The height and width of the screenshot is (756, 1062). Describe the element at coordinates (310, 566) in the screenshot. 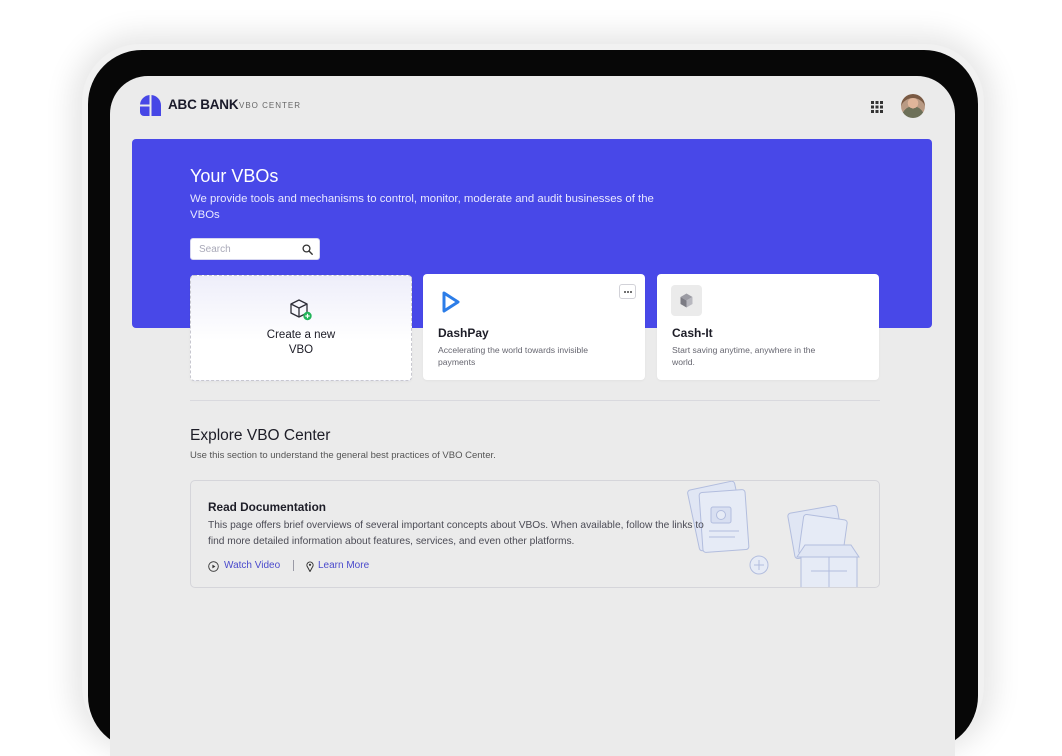

I see `pin-icon` at that location.